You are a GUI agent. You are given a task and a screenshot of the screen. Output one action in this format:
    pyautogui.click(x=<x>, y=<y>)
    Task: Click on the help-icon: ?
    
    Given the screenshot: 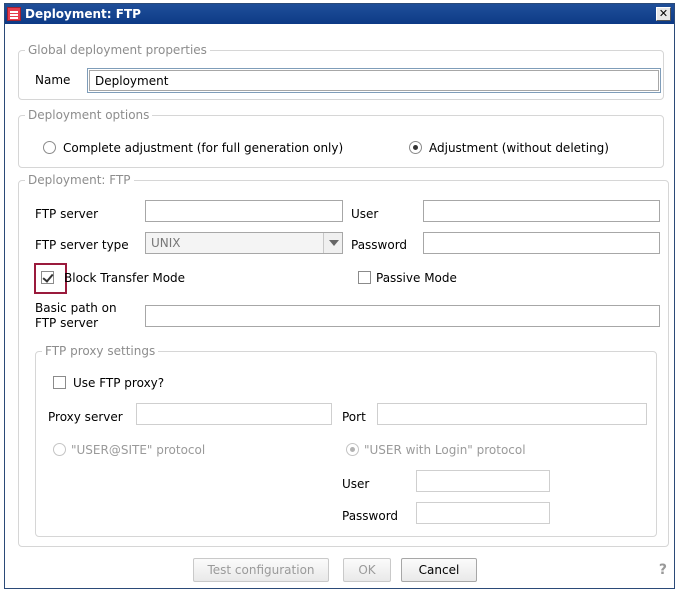 What is the action you would take?
    pyautogui.click(x=663, y=570)
    